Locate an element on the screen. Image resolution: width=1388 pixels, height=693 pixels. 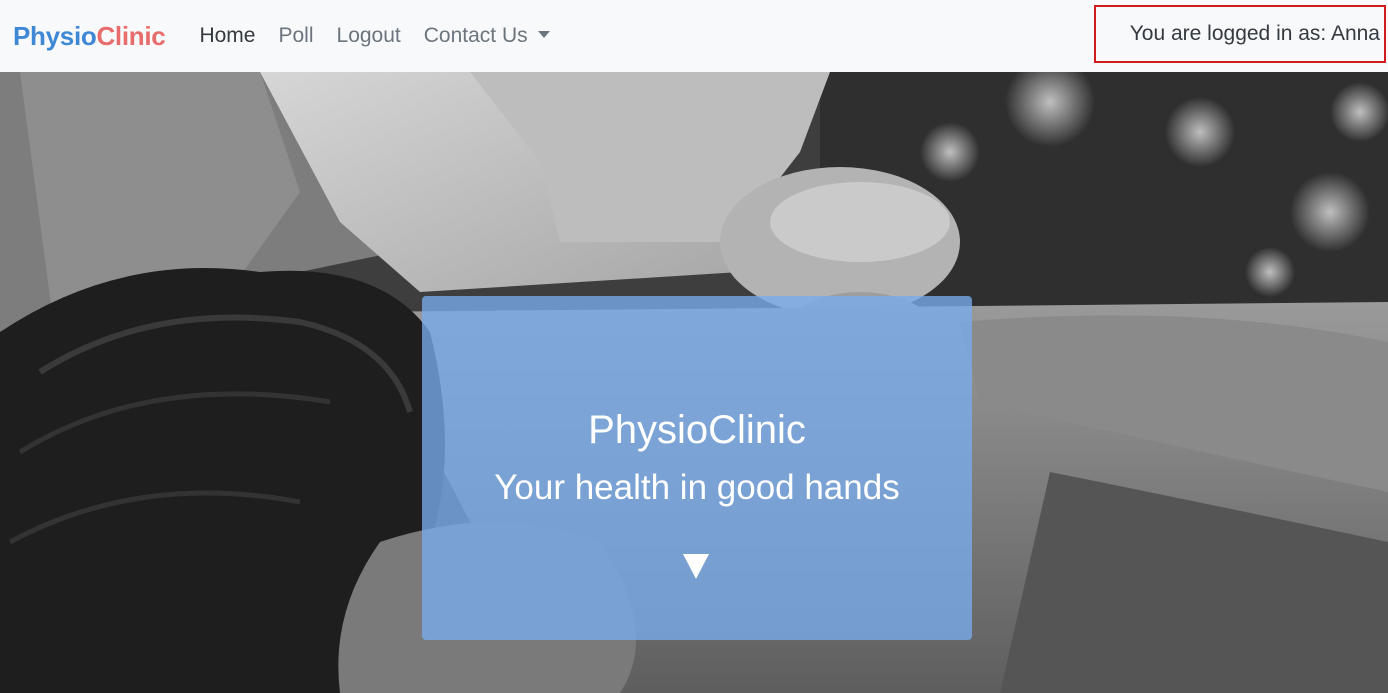
brand-part-physio: Physio is located at coordinates (55, 35).